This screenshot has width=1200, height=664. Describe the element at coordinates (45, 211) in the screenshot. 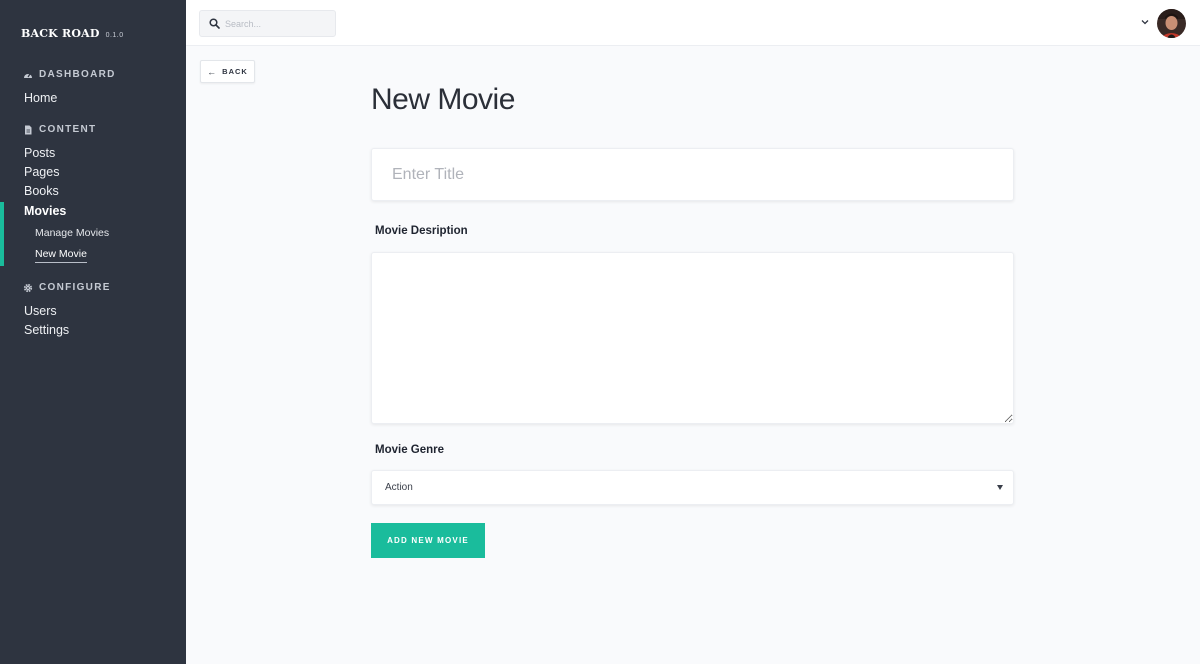

I see `sidebar-item-movies: Movies` at that location.